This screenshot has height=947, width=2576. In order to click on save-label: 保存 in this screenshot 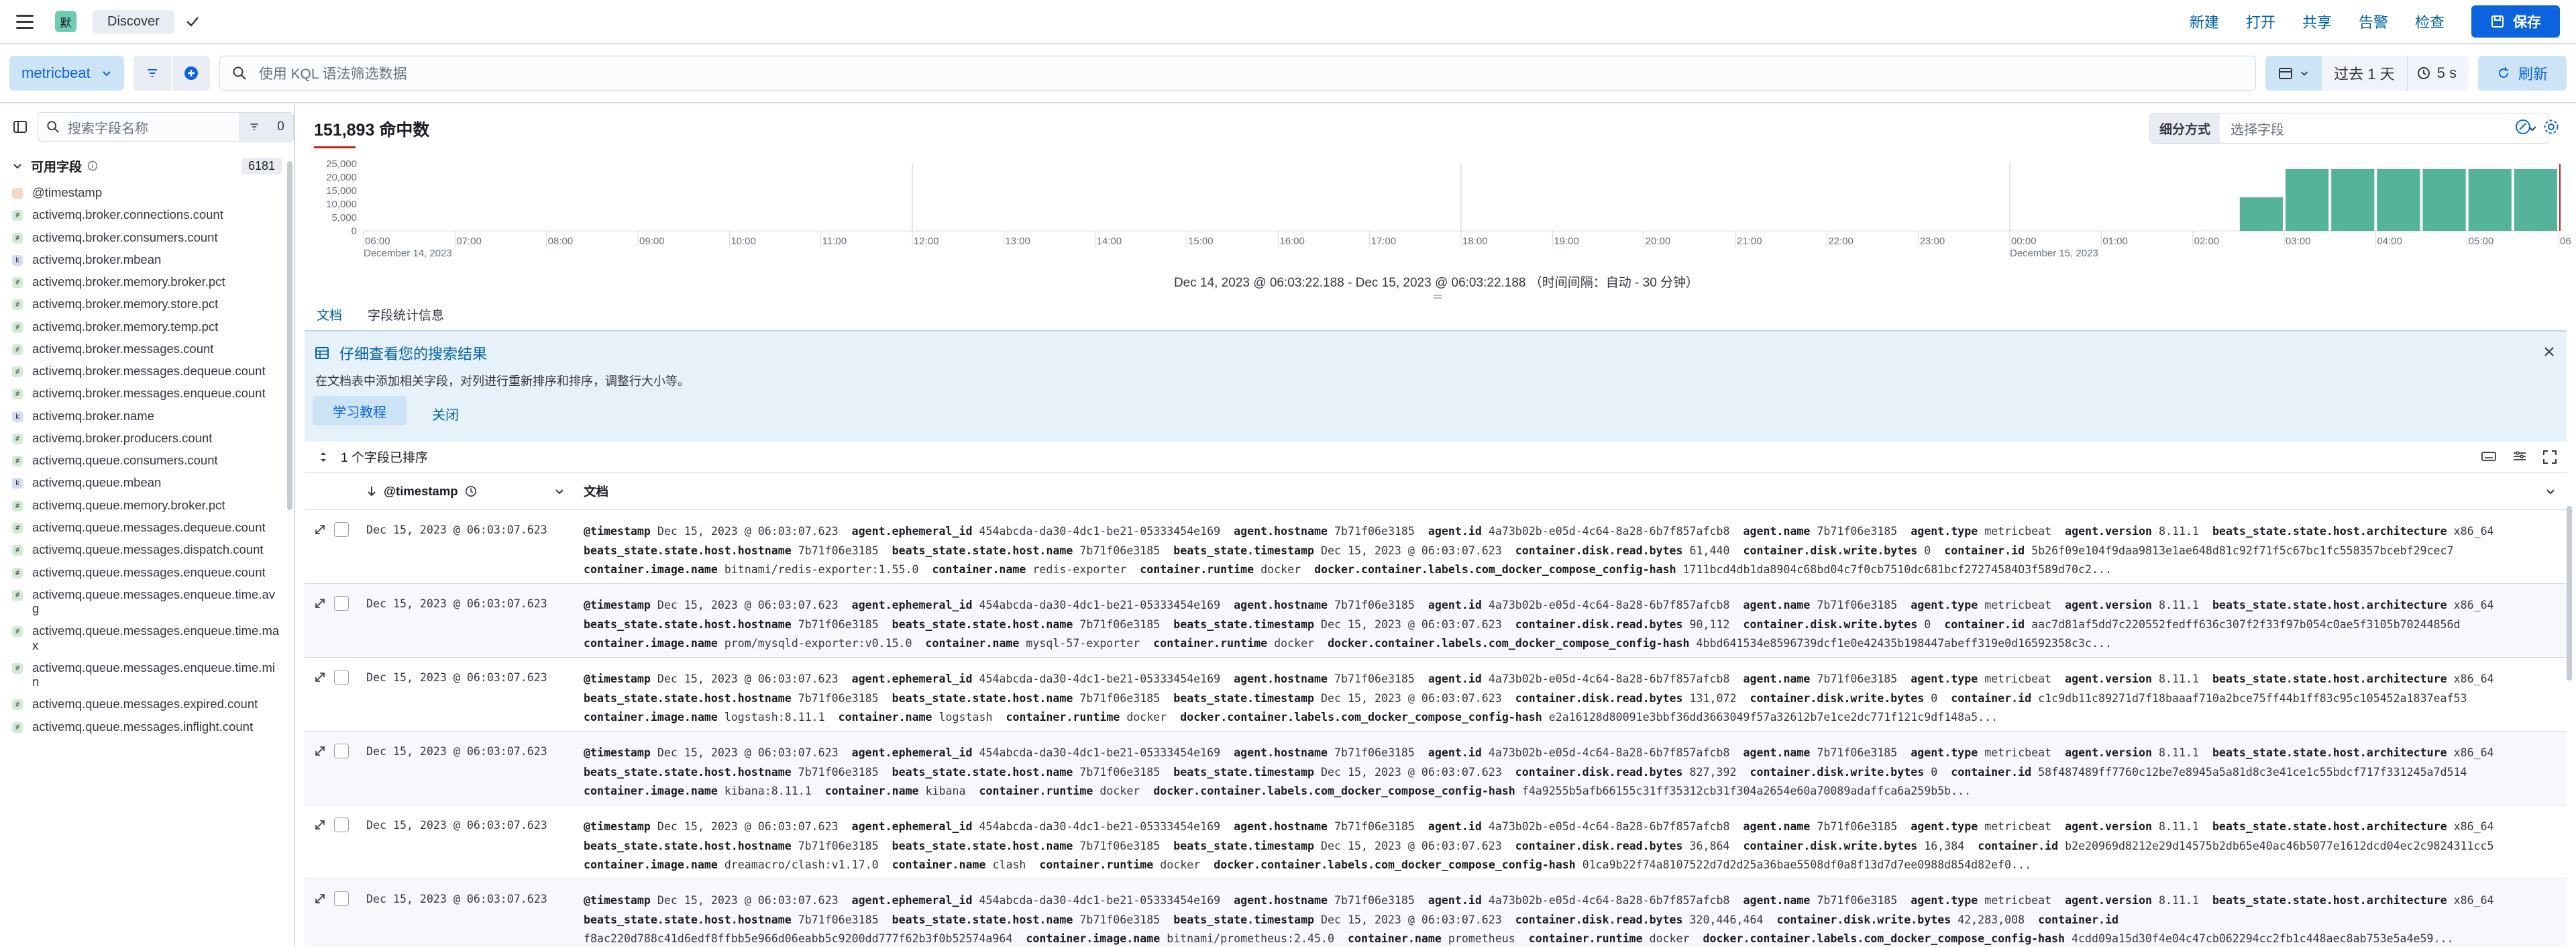, I will do `click(2527, 23)`.